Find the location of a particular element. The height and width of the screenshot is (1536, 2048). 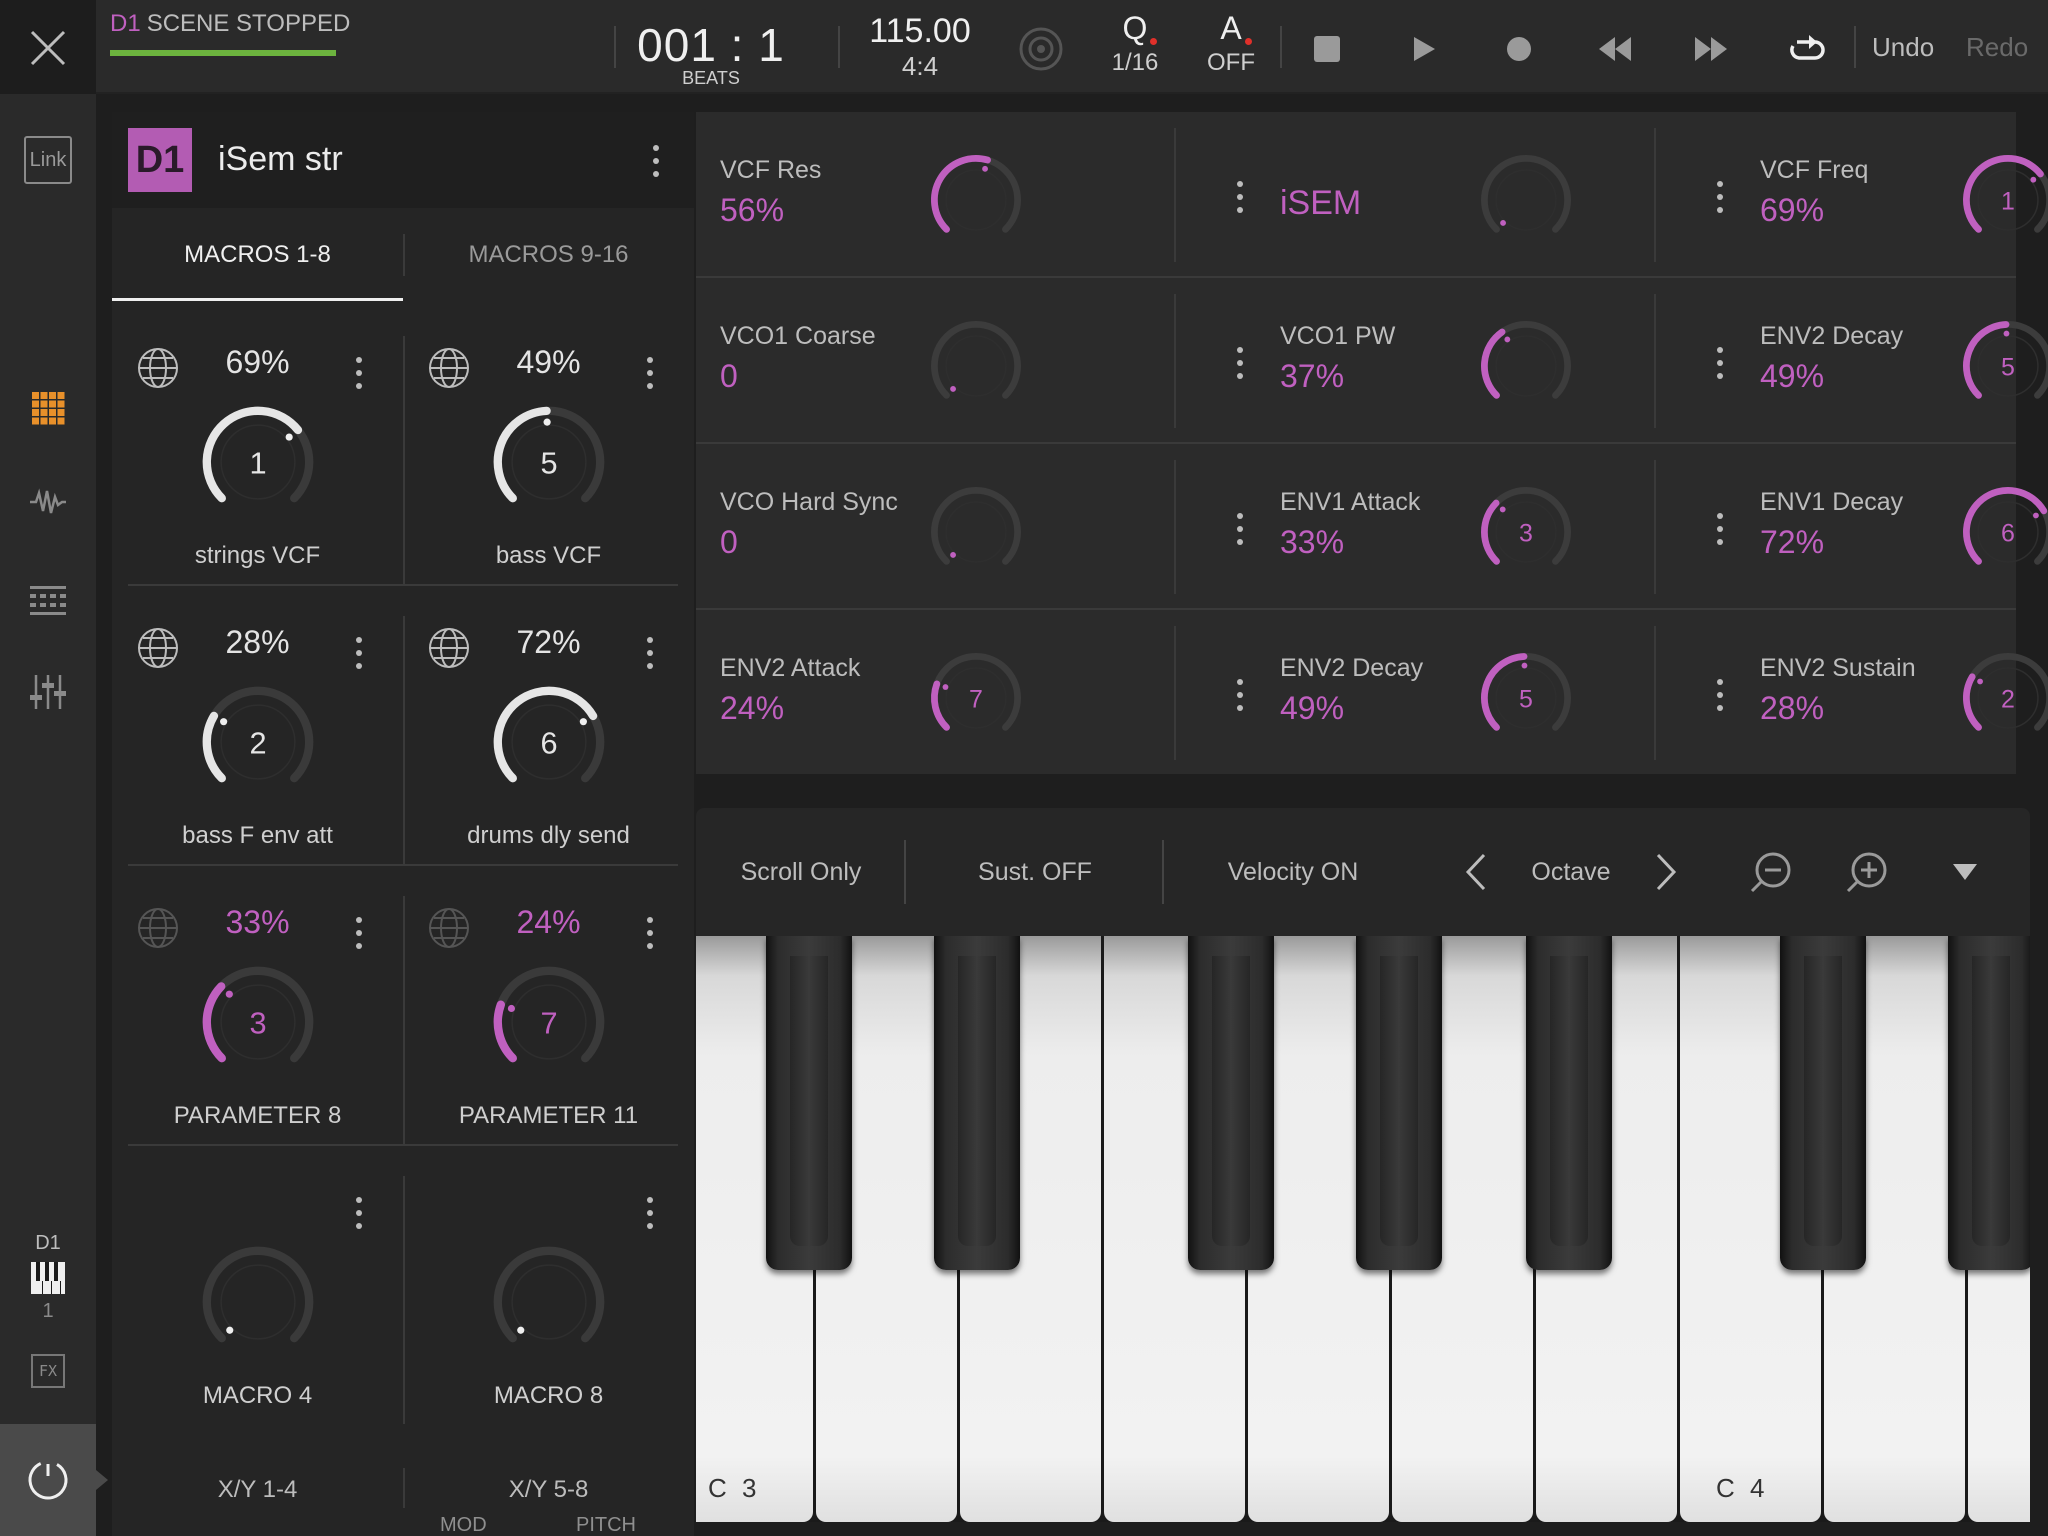

parameter-knob: 2 is located at coordinates (2002, 698).